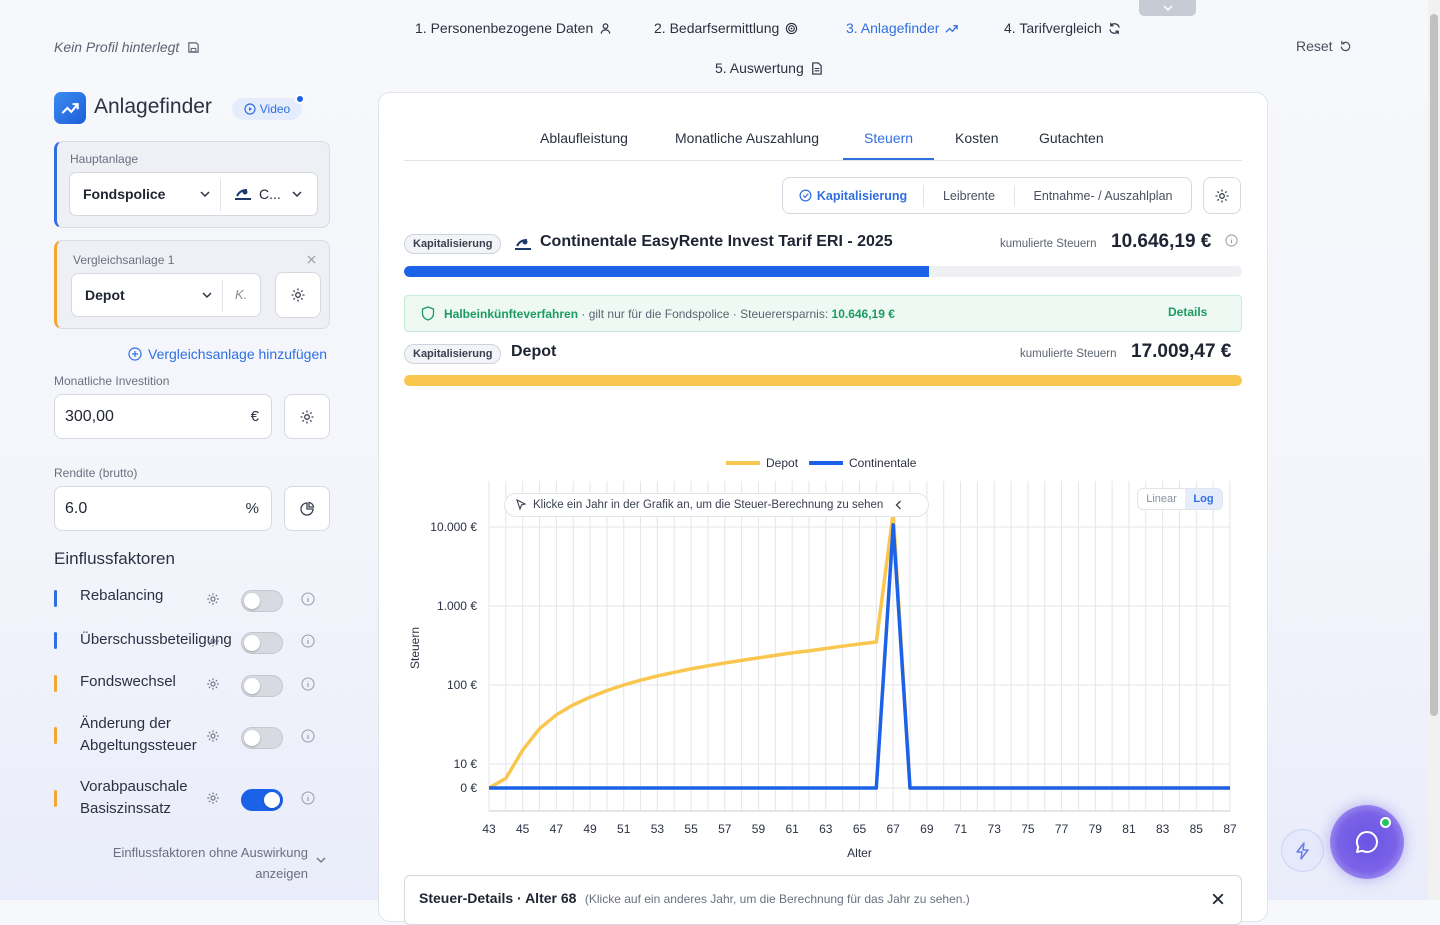  What do you see at coordinates (1203, 499) in the screenshot?
I see `scale-log-button: Log` at bounding box center [1203, 499].